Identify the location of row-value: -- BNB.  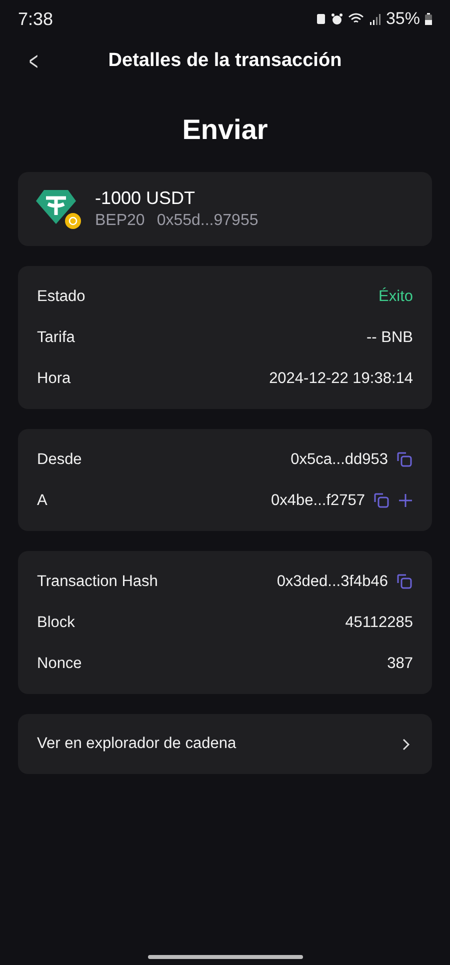
(389, 337).